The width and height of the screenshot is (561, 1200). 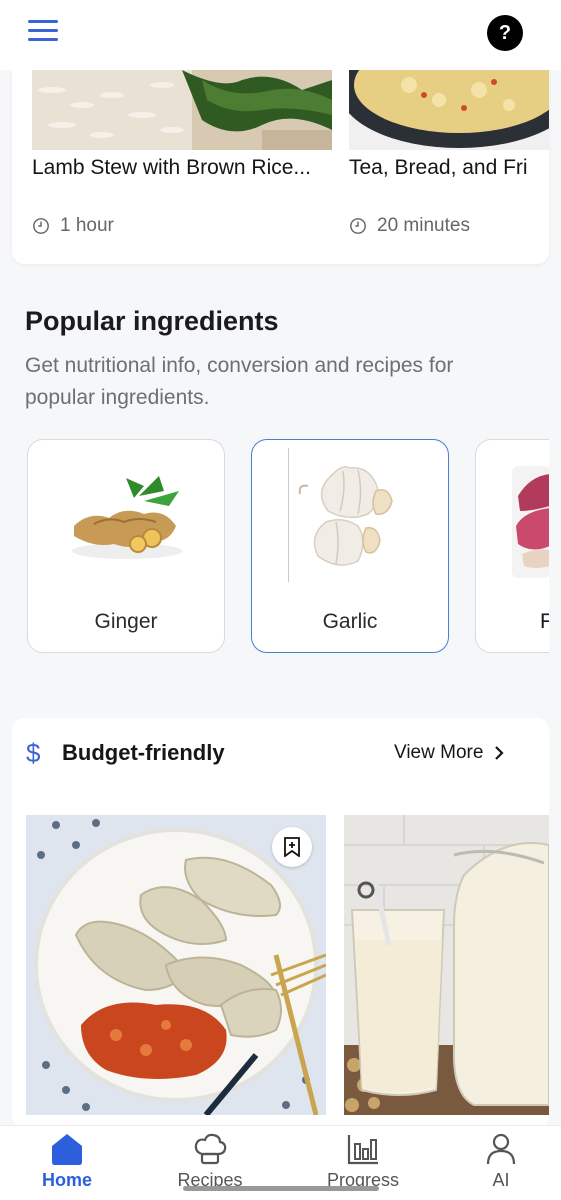 What do you see at coordinates (501, 1149) in the screenshot?
I see `person-icon` at bounding box center [501, 1149].